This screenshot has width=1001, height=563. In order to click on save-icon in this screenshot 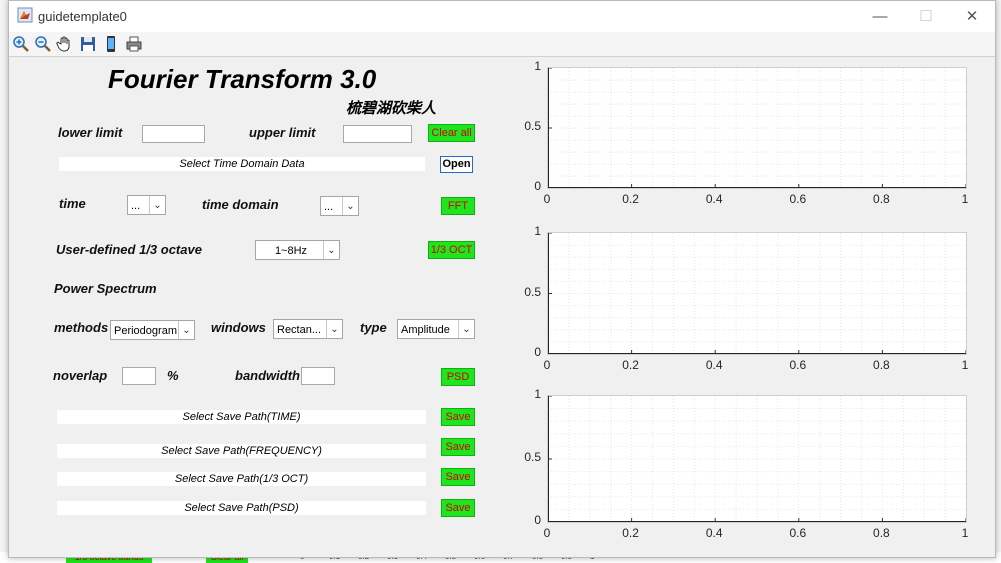, I will do `click(88, 44)`.